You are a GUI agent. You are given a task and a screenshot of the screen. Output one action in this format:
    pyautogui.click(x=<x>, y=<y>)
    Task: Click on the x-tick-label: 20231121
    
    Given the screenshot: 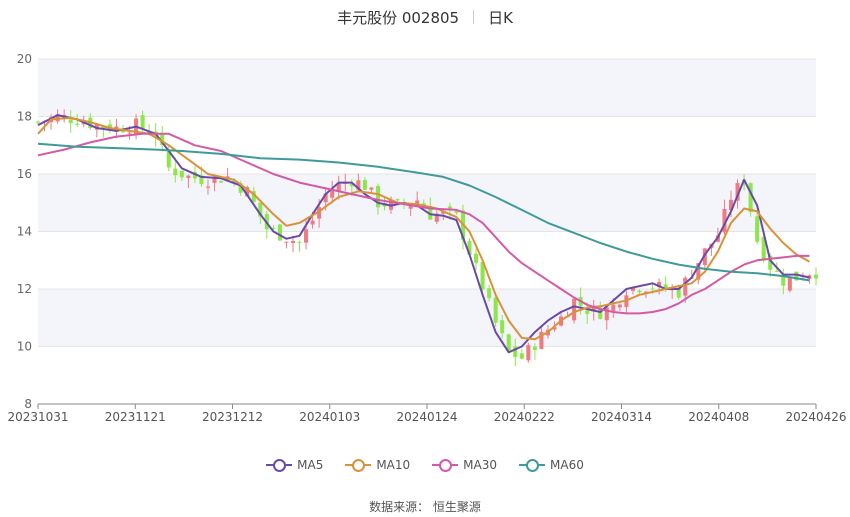 What is the action you would take?
    pyautogui.click(x=135, y=417)
    